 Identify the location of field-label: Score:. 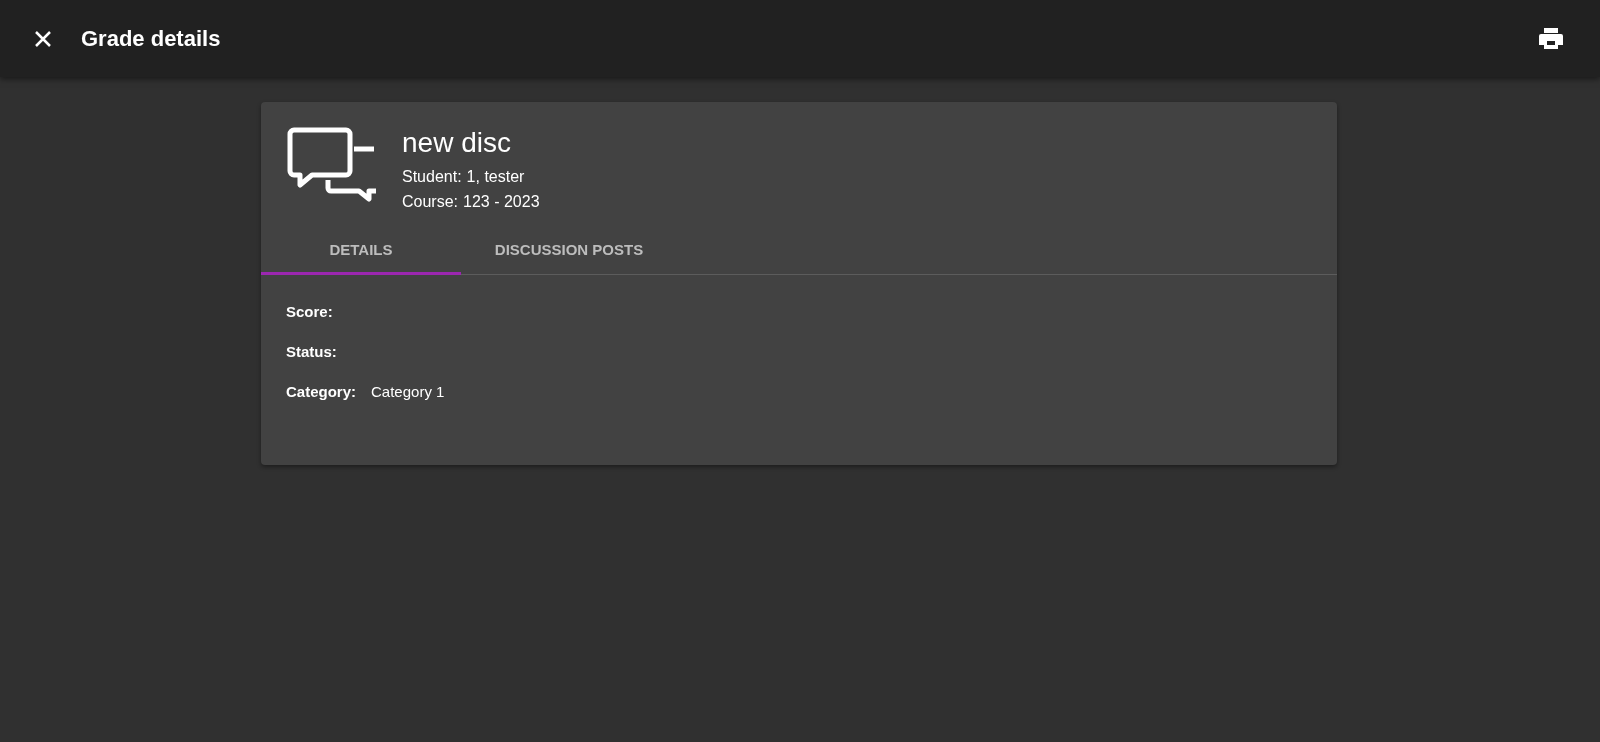
(309, 312).